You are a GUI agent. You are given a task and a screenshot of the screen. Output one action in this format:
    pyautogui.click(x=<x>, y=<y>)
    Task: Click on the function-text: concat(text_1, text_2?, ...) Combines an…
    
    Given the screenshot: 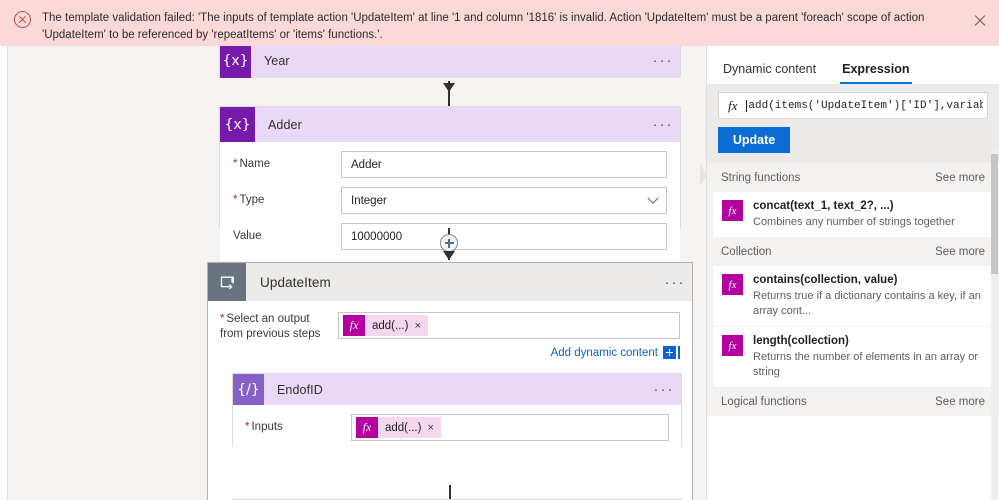 What is the action you would take?
    pyautogui.click(x=854, y=214)
    